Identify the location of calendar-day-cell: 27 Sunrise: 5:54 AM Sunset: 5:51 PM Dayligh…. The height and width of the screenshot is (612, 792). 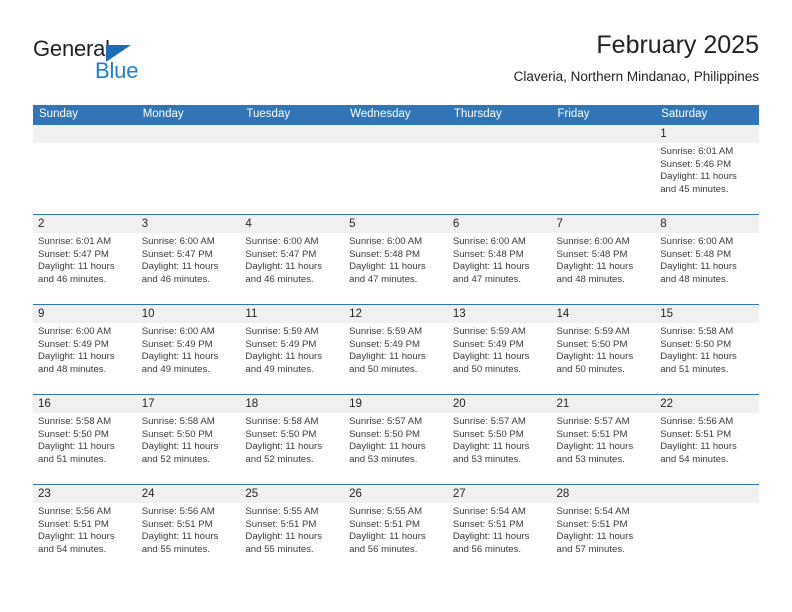
(499, 529).